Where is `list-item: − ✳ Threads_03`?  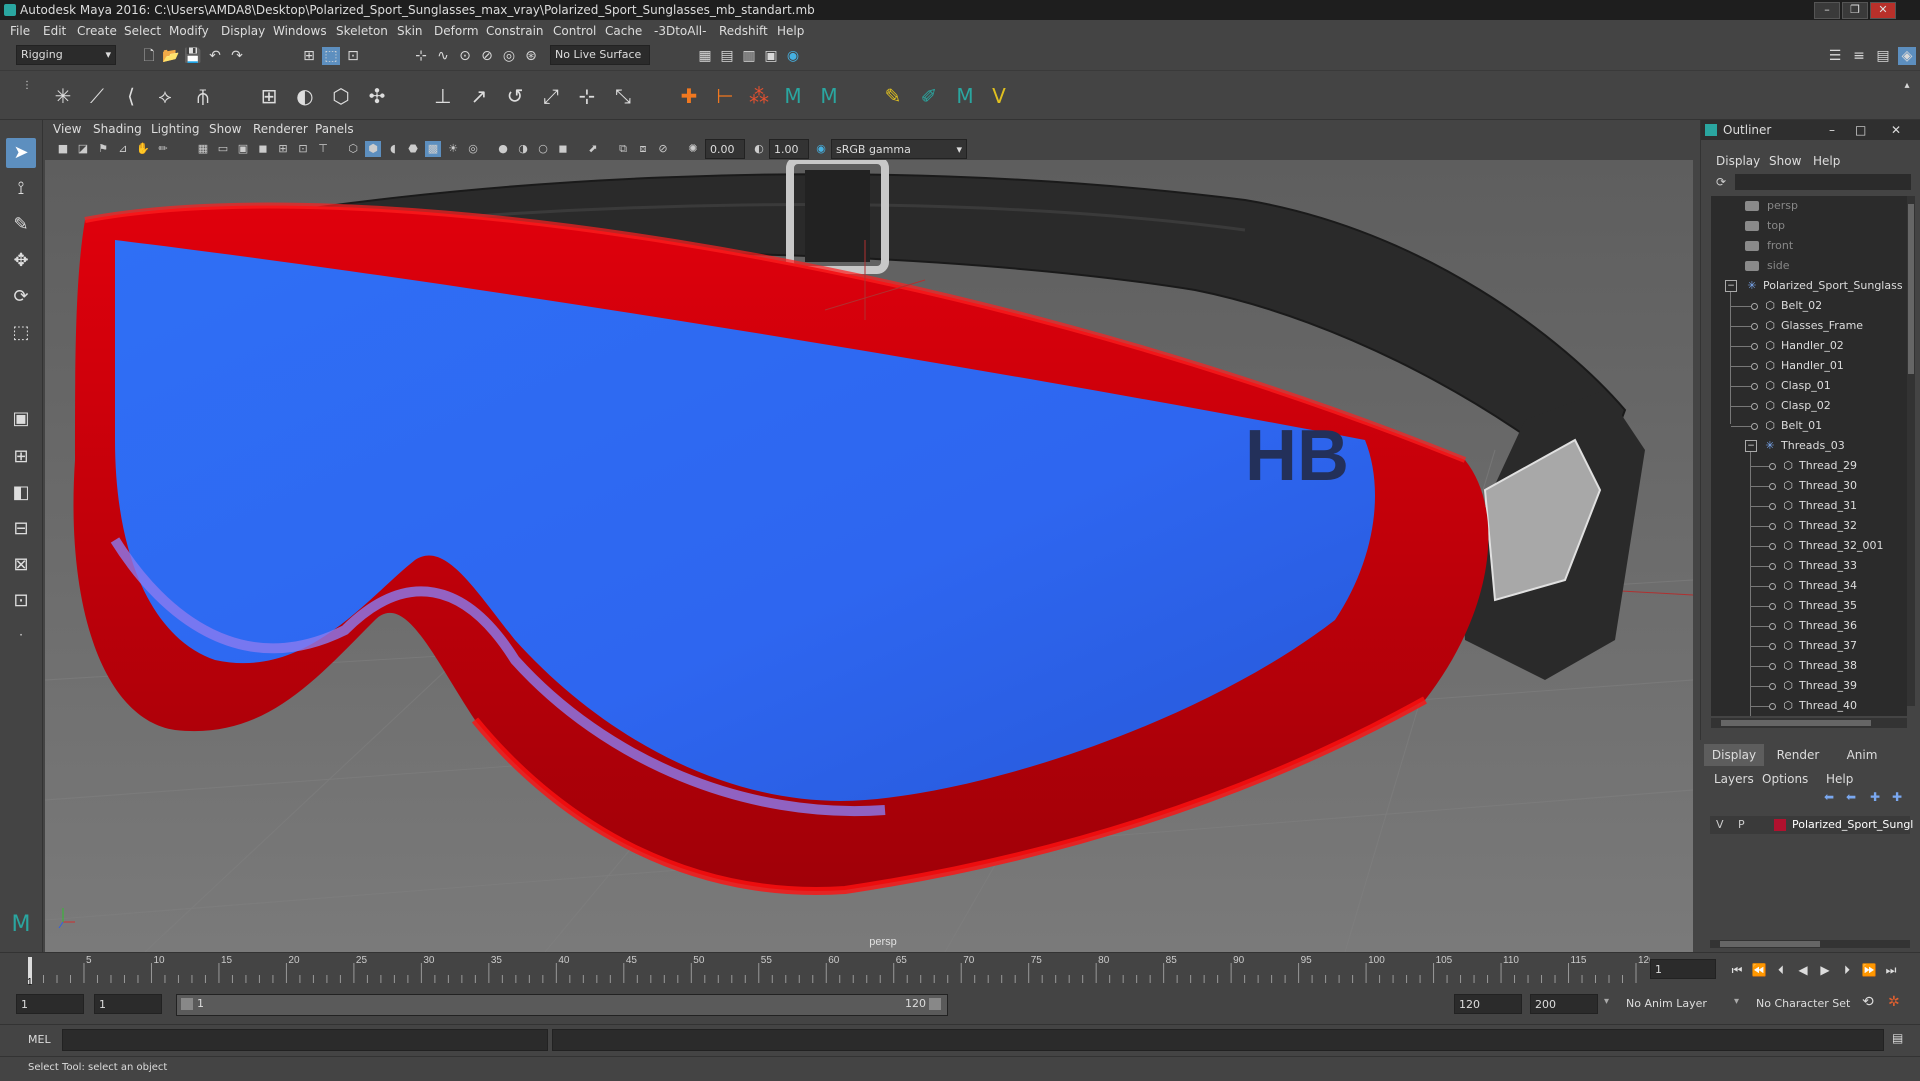
list-item: − ✳ Threads_03 is located at coordinates (1809, 446).